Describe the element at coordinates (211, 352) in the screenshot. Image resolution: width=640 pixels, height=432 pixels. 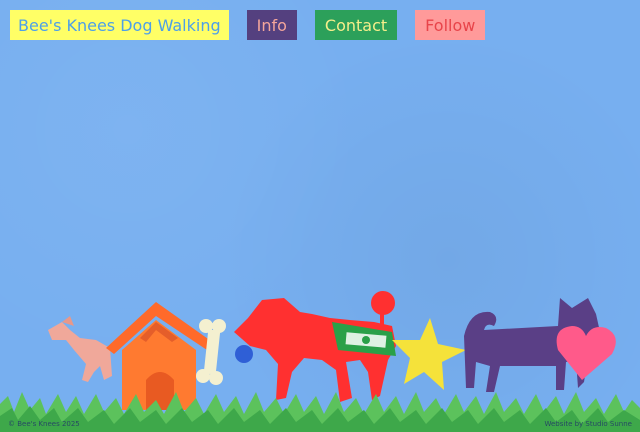
I see `bone-illustration` at that location.